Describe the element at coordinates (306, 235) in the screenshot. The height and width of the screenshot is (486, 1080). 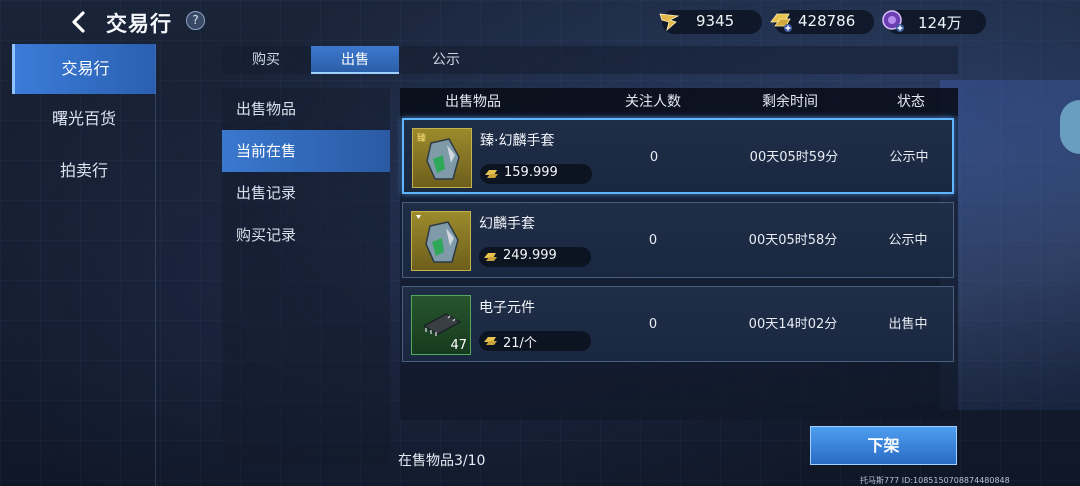
I see `submenu-purchase-history: 购买记录` at that location.